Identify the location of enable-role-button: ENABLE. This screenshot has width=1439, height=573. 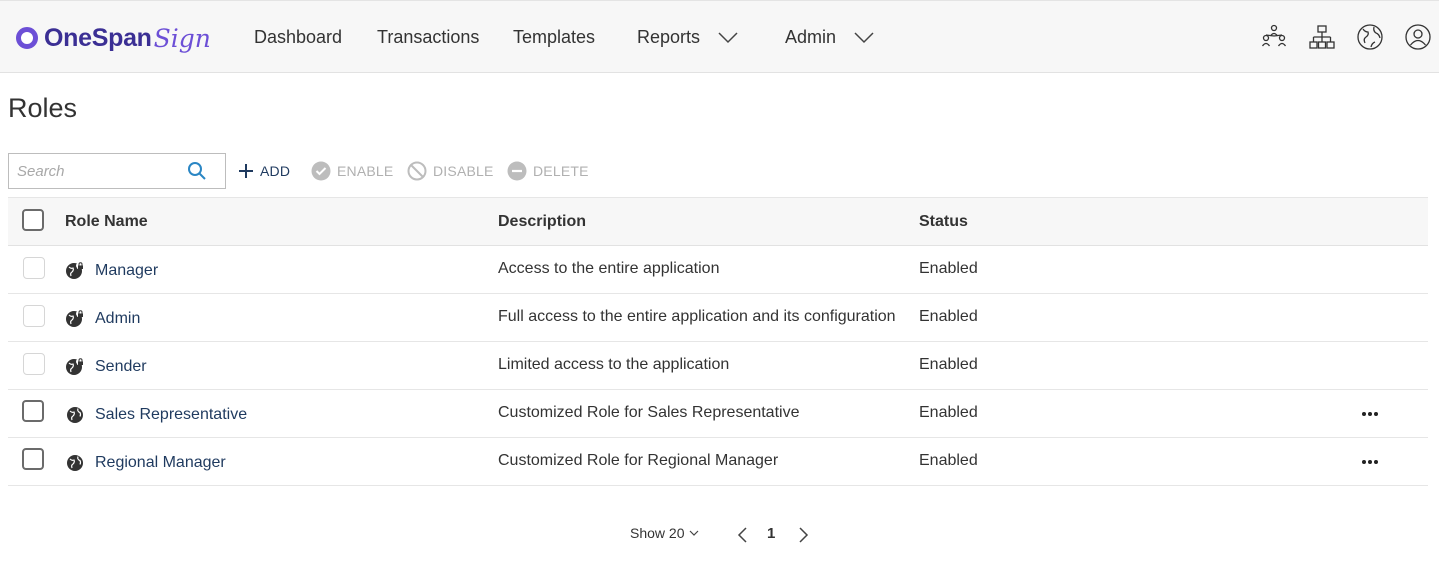
(352, 171).